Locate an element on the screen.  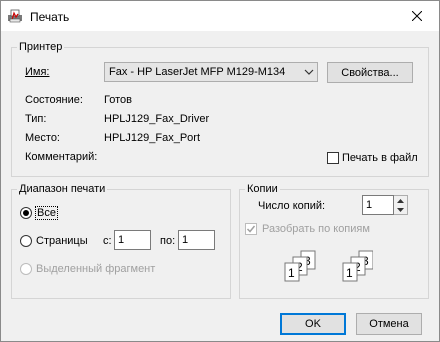
status-value: Готов is located at coordinates (118, 100).